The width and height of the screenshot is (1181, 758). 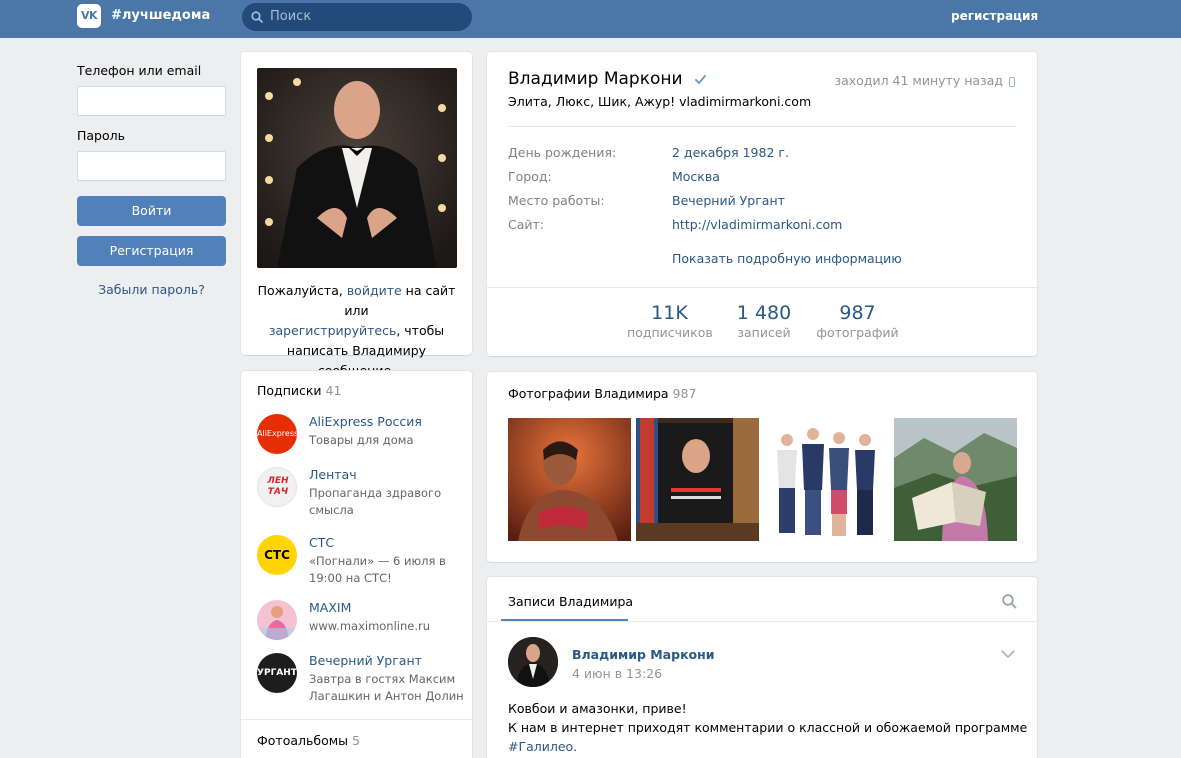 What do you see at coordinates (730, 152) in the screenshot?
I see `birthday-value: 2 декабря 1982 г.` at bounding box center [730, 152].